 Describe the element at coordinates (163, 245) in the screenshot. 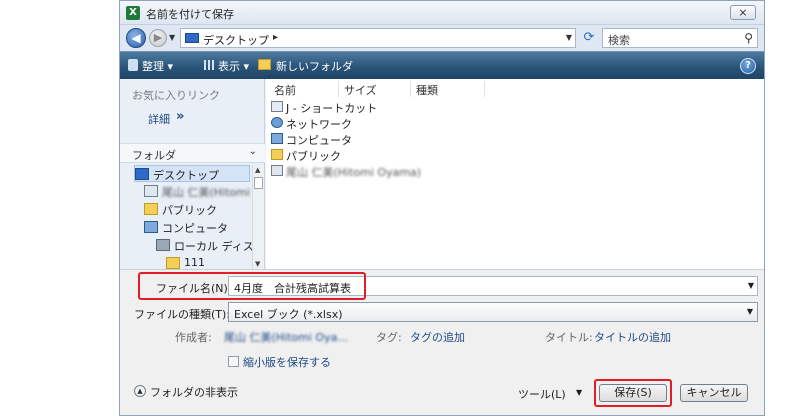

I see `drive-icon` at that location.